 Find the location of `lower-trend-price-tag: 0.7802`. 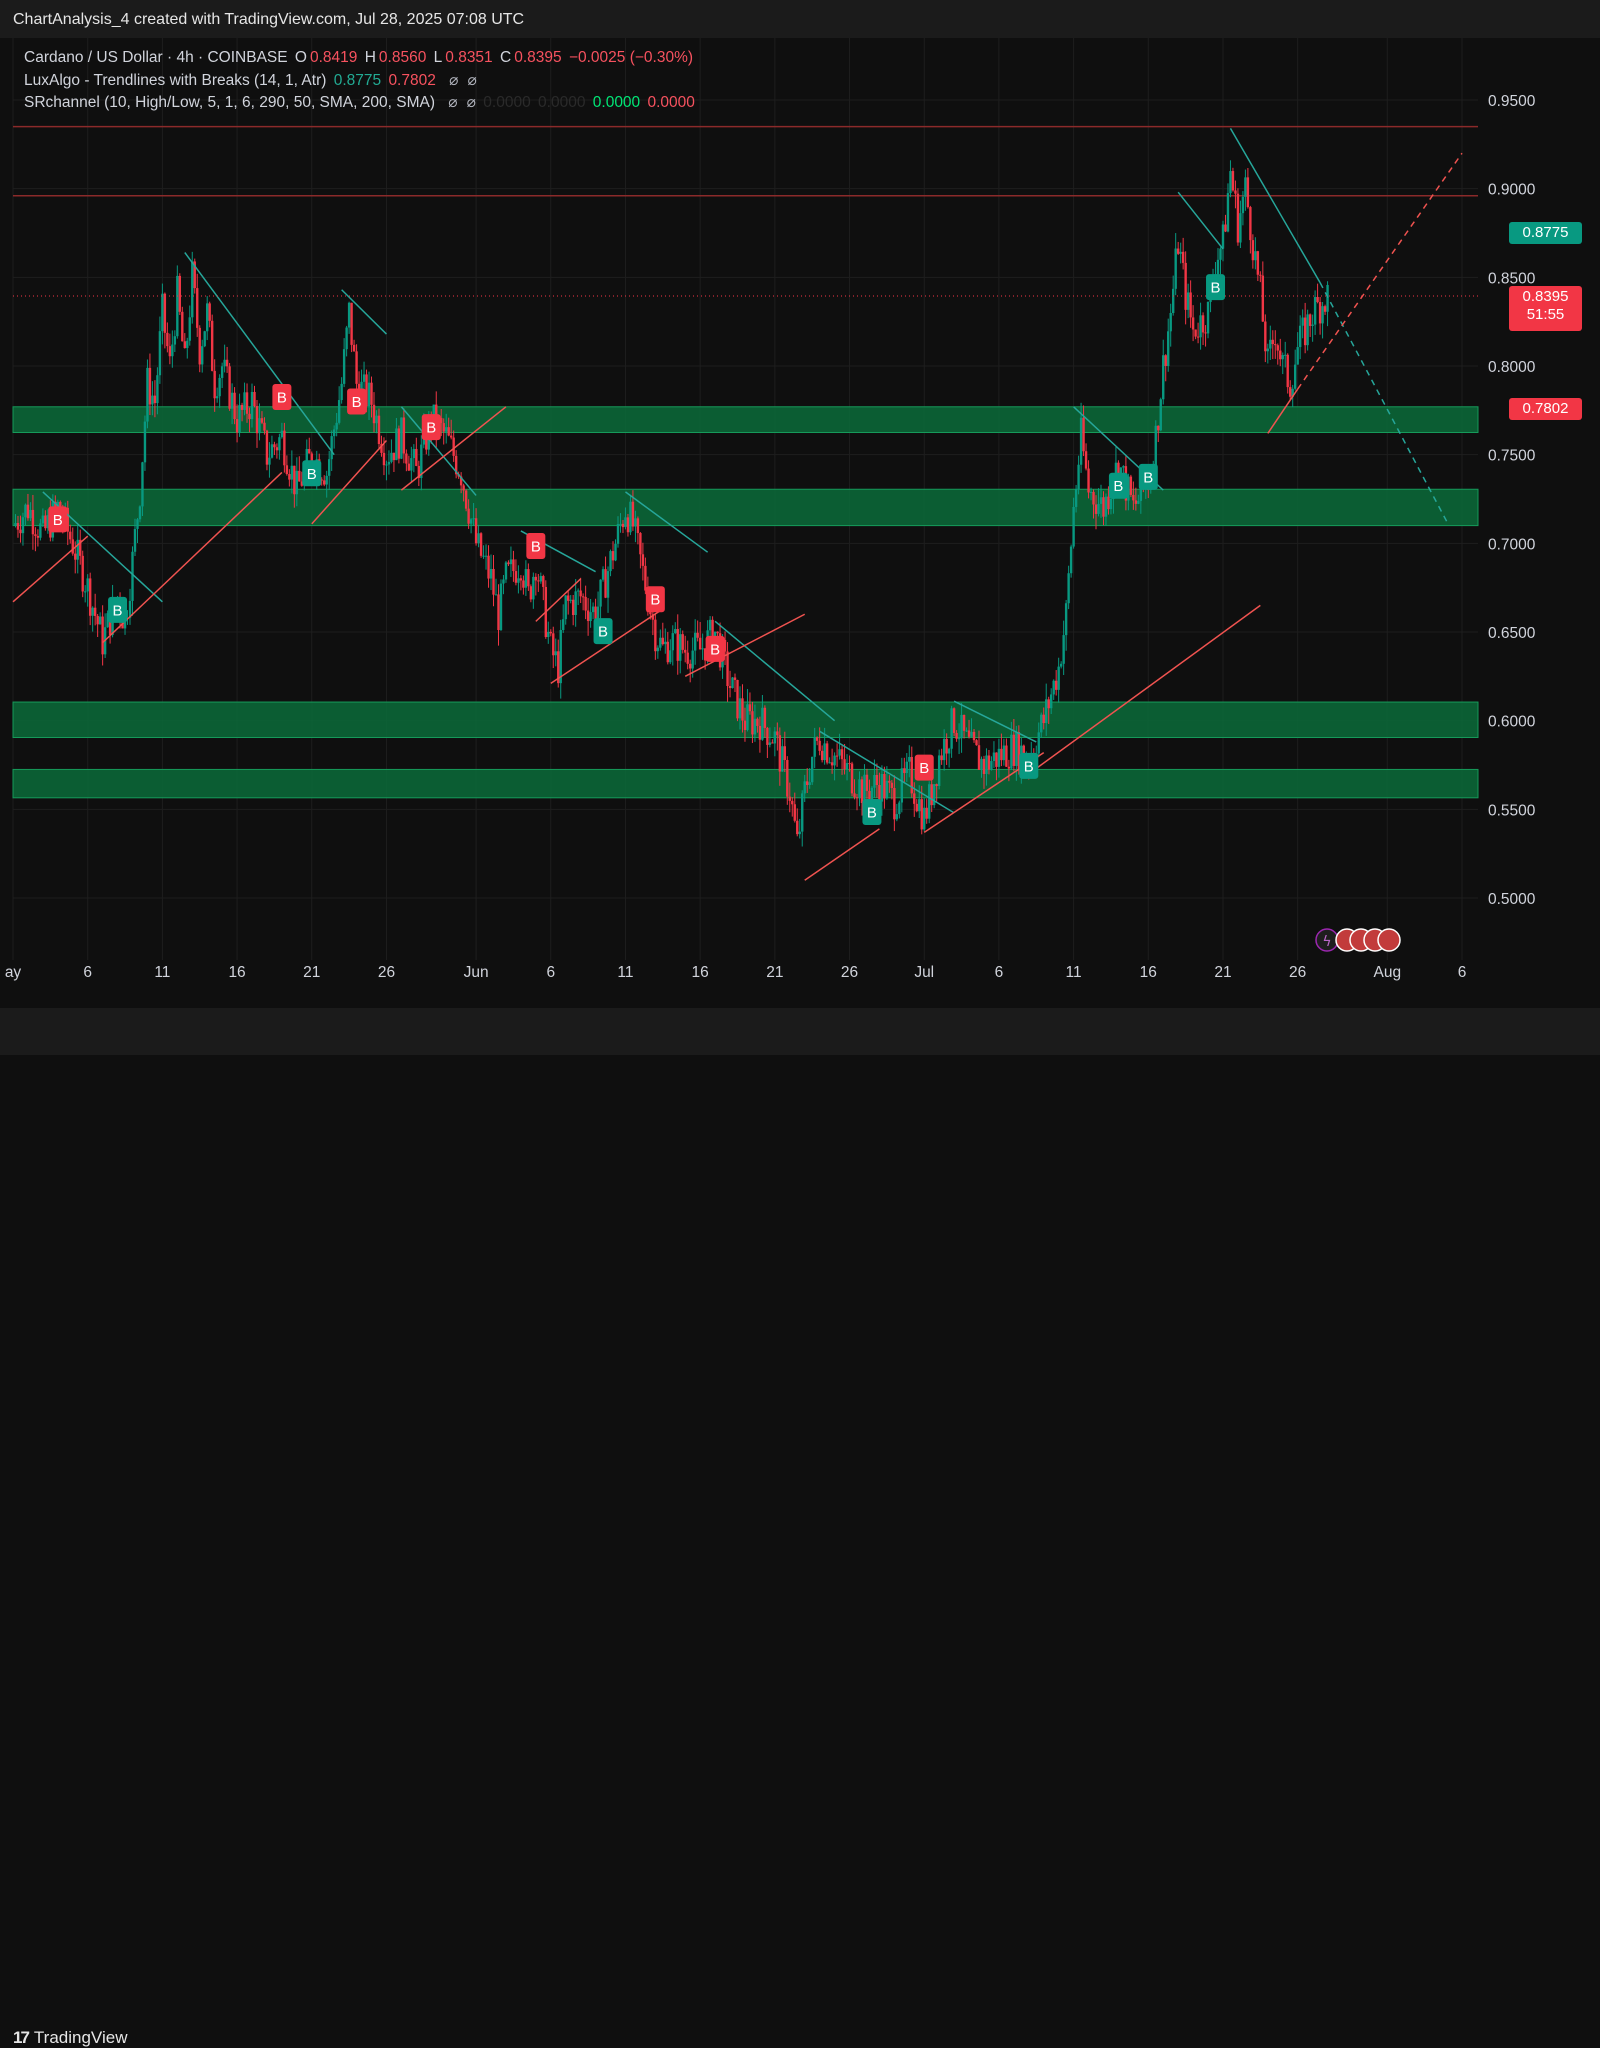

lower-trend-price-tag: 0.7802 is located at coordinates (1545, 409).